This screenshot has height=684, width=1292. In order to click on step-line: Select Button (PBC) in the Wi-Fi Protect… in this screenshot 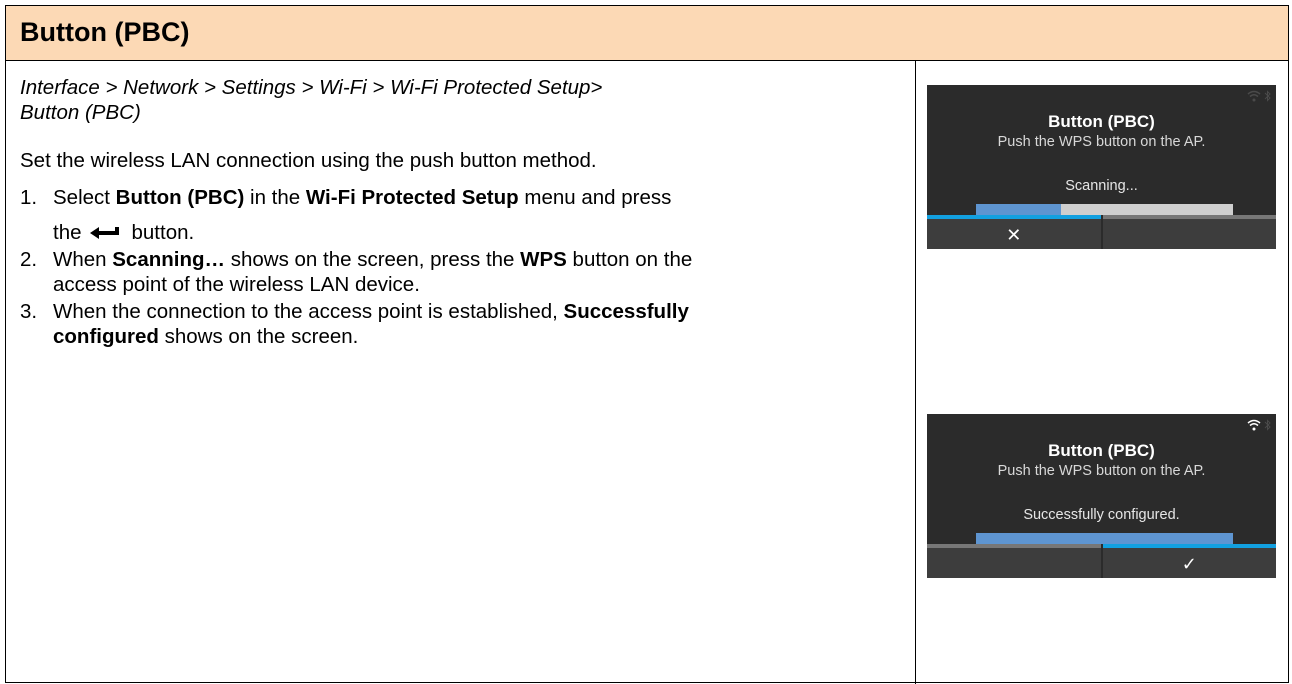, I will do `click(476, 197)`.